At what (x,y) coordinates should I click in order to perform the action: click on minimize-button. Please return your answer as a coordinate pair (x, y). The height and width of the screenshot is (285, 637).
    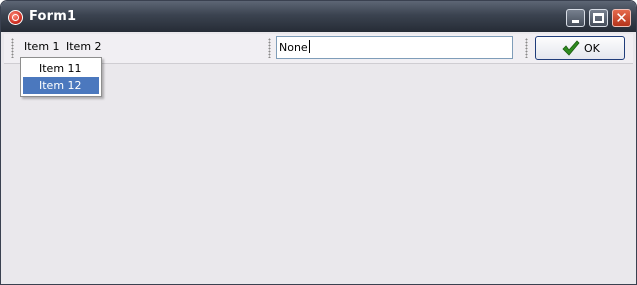
    Looking at the image, I should click on (575, 18).